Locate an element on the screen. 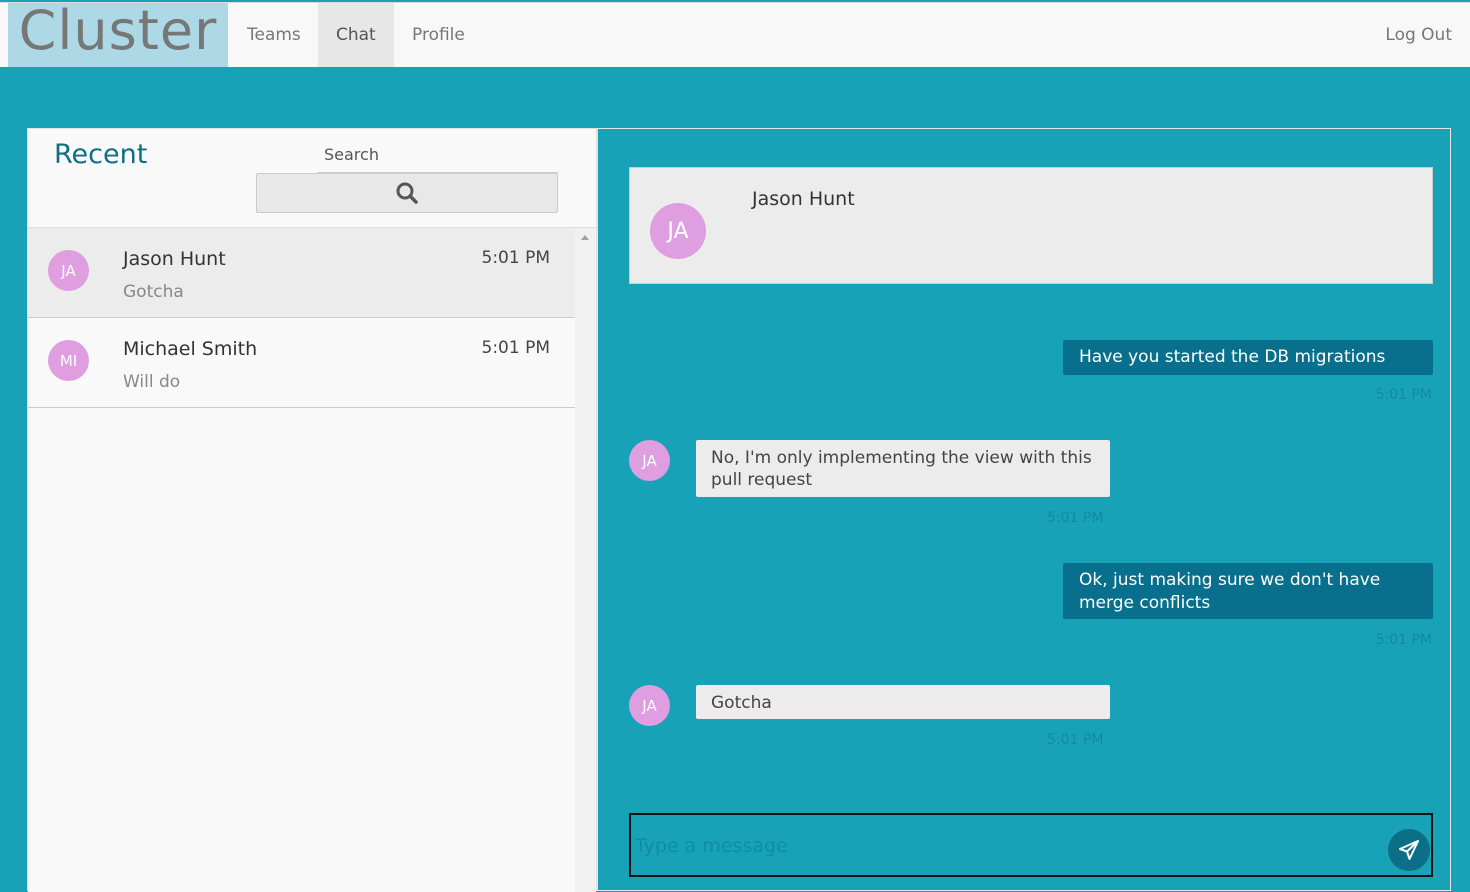 The width and height of the screenshot is (1470, 892). nav-item-teams: Teams is located at coordinates (274, 35).